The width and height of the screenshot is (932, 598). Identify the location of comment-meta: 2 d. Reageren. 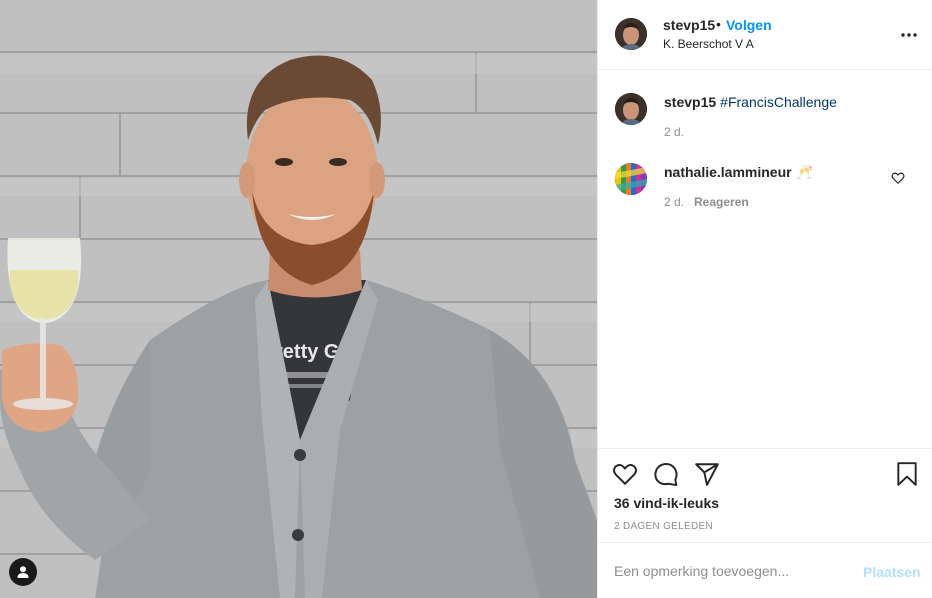
(706, 202).